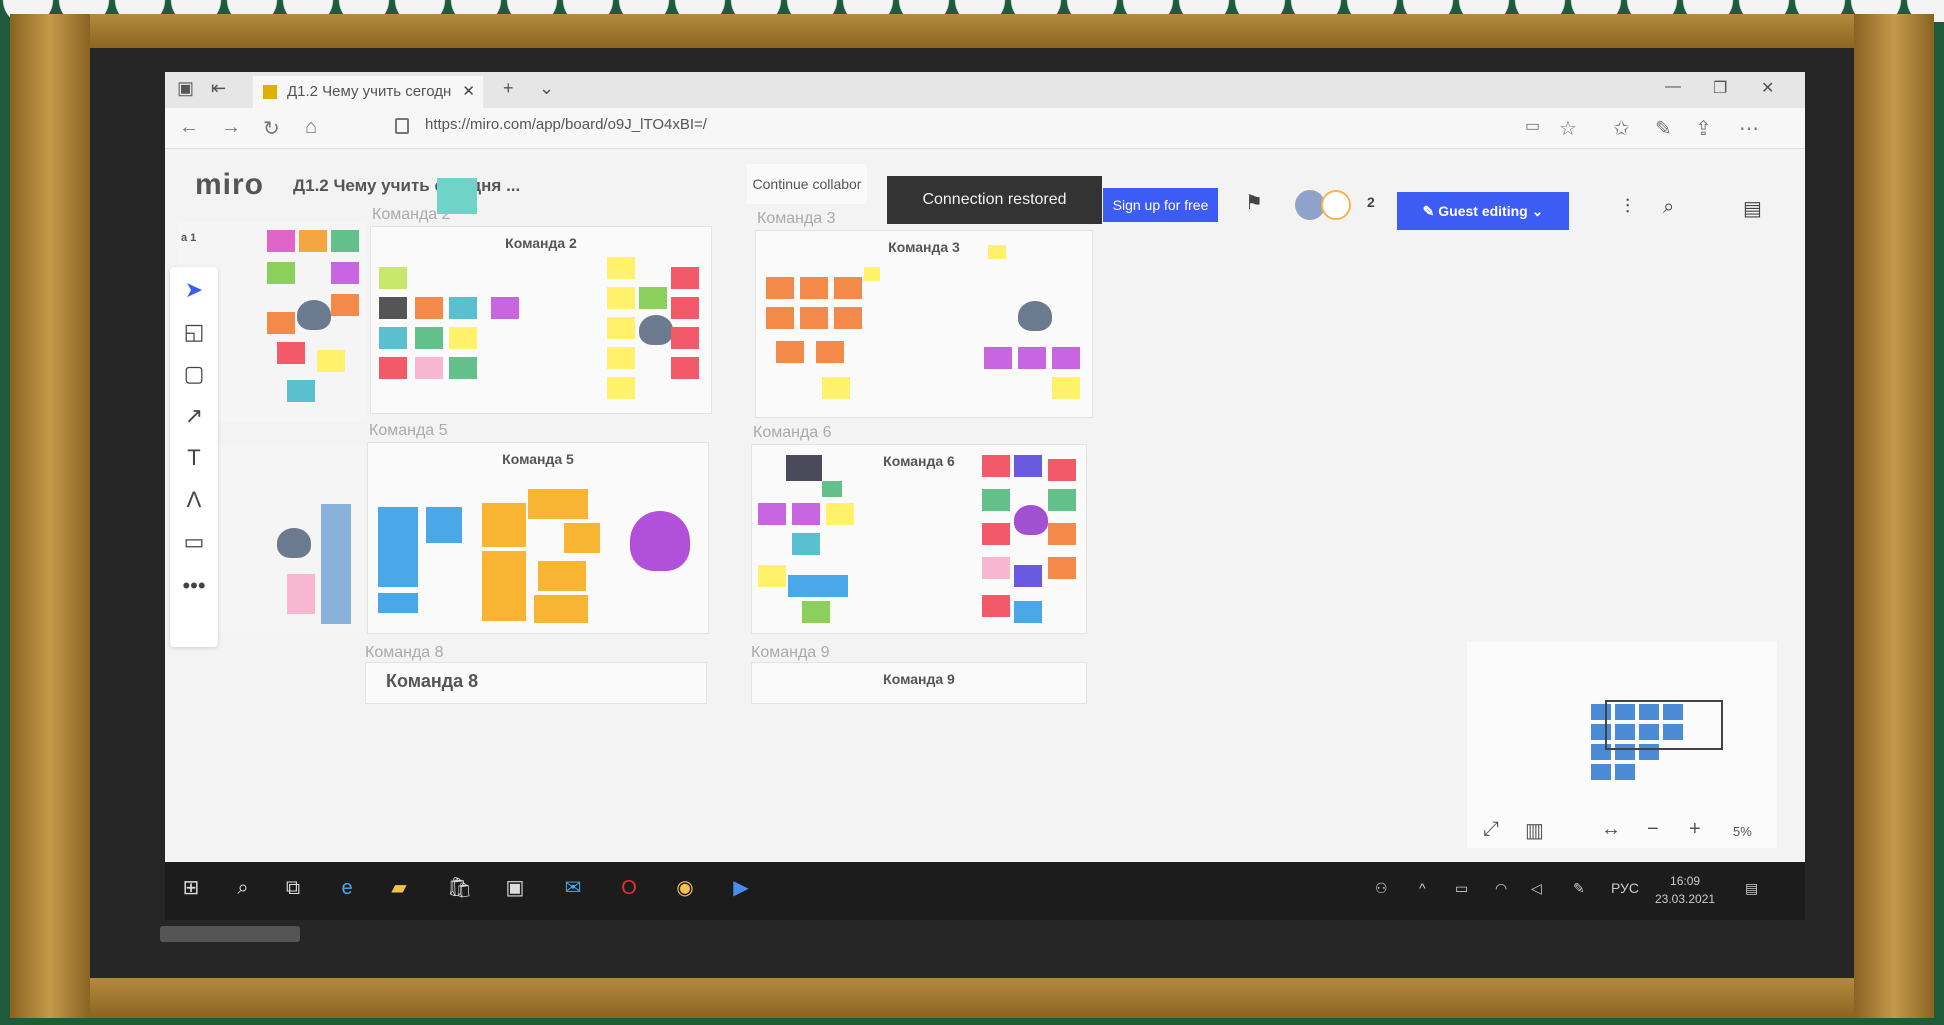  I want to click on back-icon: ←, so click(189, 127).